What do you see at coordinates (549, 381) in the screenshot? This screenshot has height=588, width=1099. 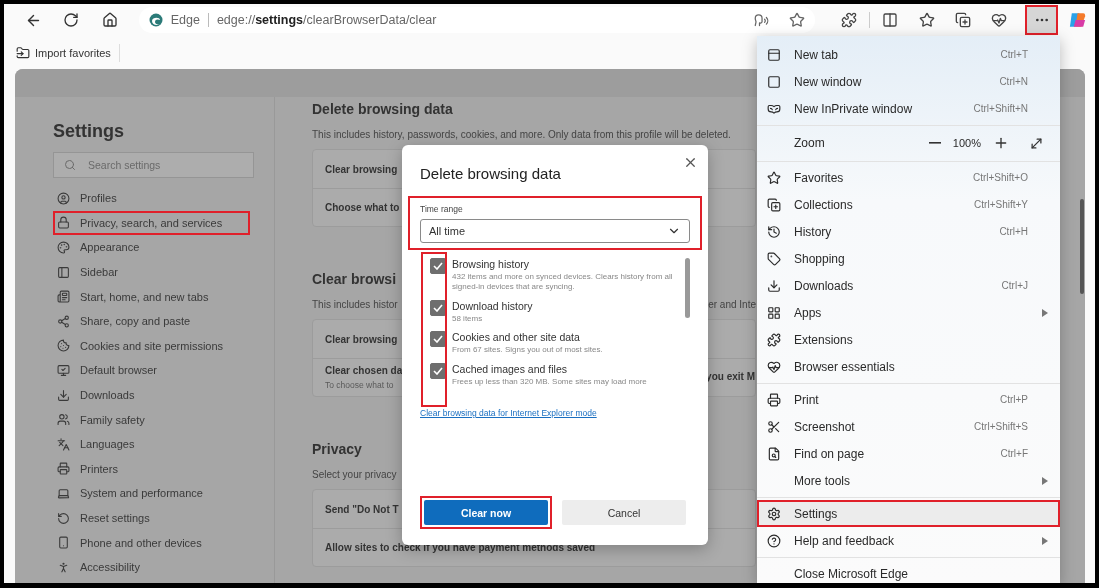 I see `option-detail: Frees up less than 320 MB. Some sites may load more` at bounding box center [549, 381].